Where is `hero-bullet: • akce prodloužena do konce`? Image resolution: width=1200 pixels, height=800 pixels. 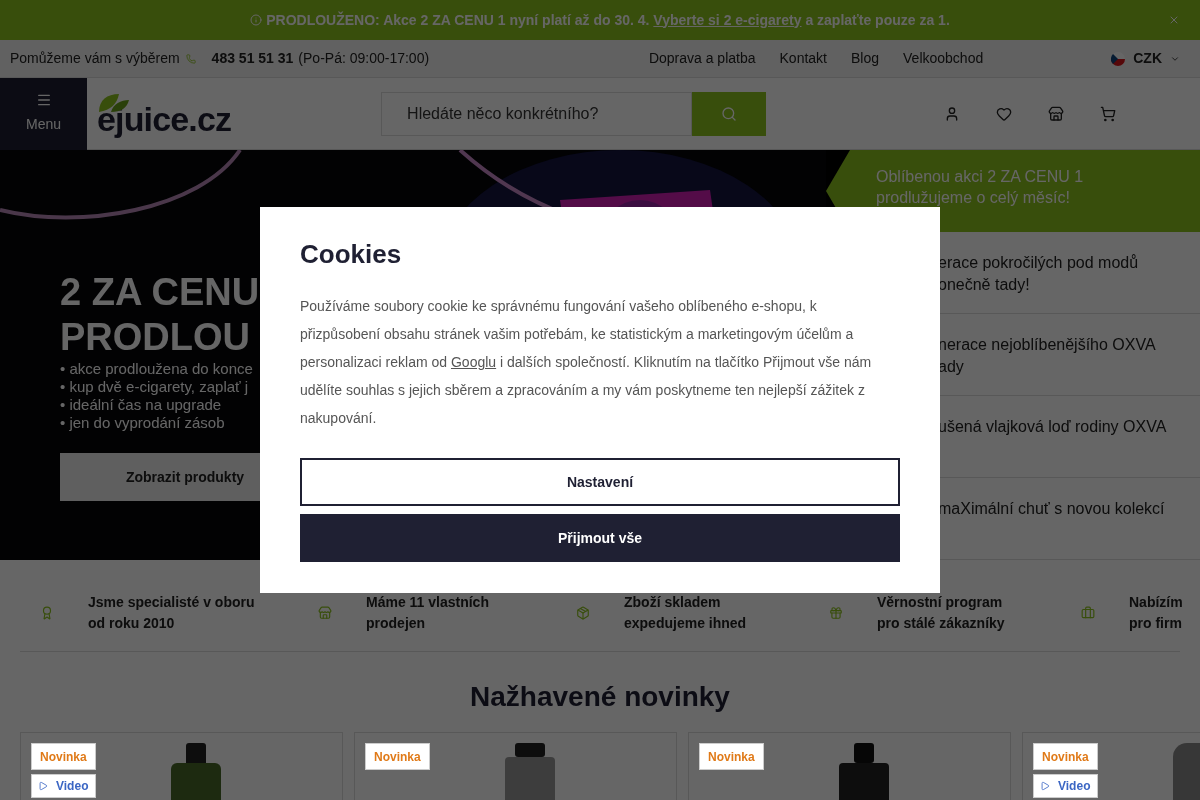
hero-bullet: • akce prodloužena do konce is located at coordinates (156, 369).